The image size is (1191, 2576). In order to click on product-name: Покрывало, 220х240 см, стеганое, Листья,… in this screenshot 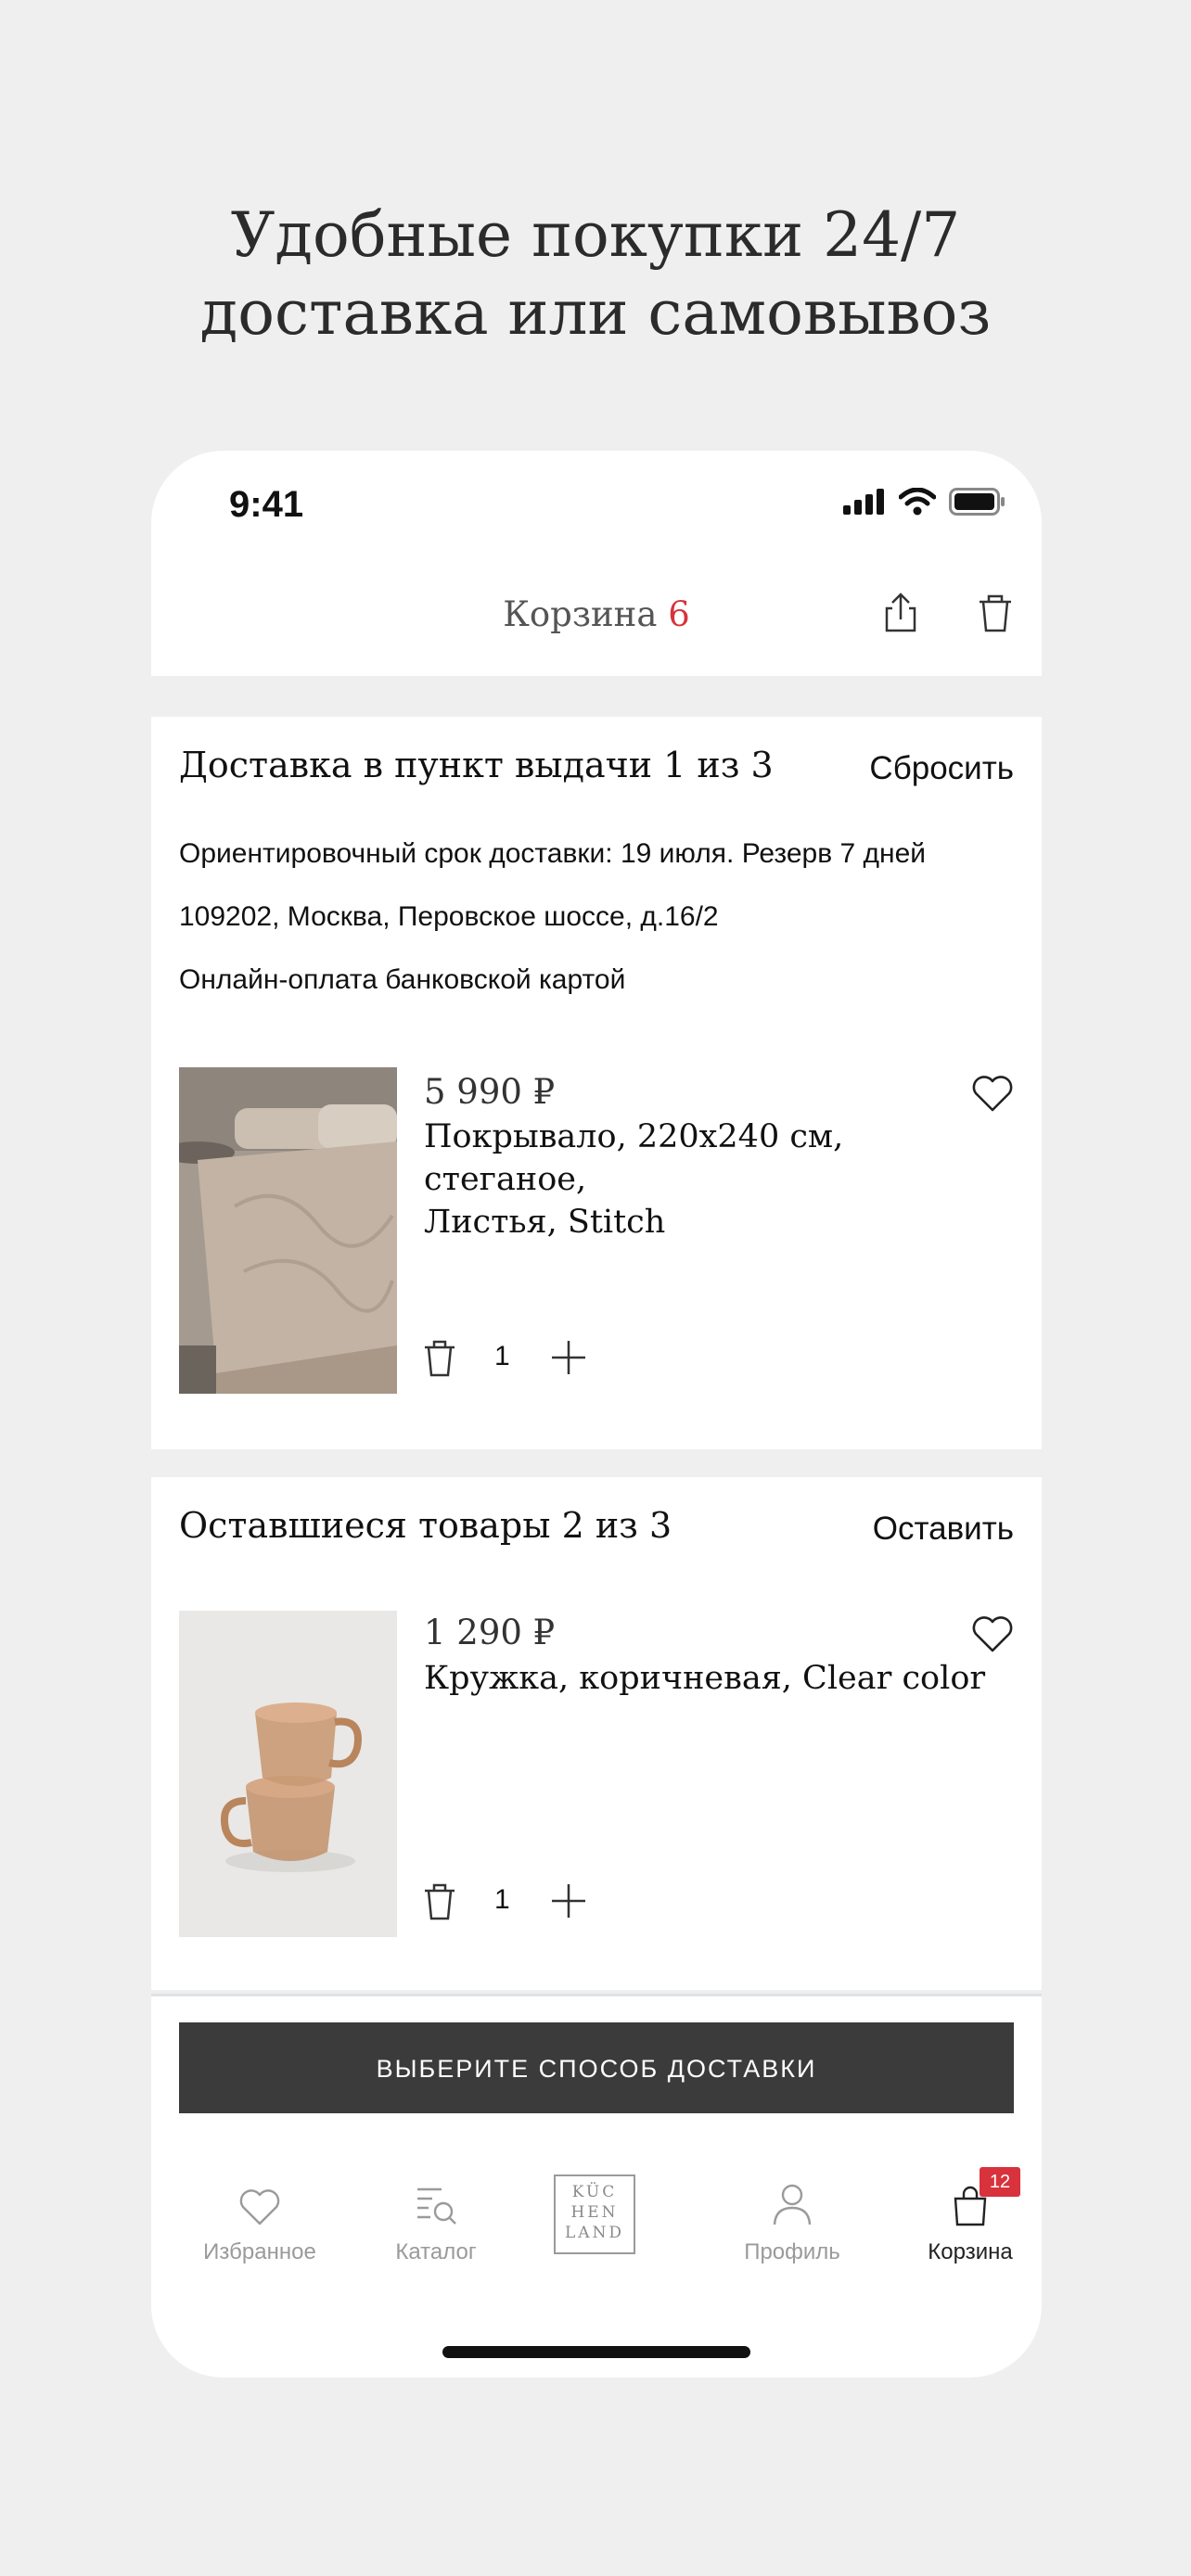, I will do `click(712, 1179)`.